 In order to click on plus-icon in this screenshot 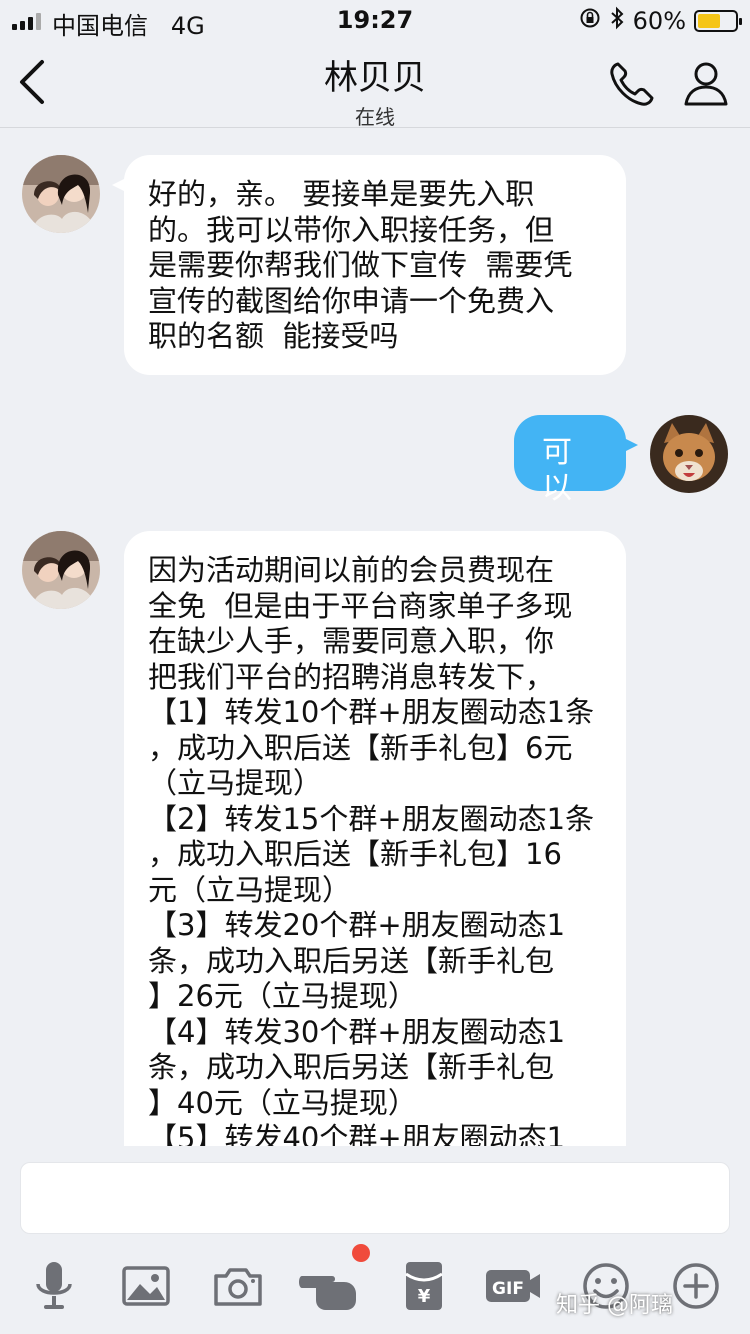, I will do `click(696, 1286)`.